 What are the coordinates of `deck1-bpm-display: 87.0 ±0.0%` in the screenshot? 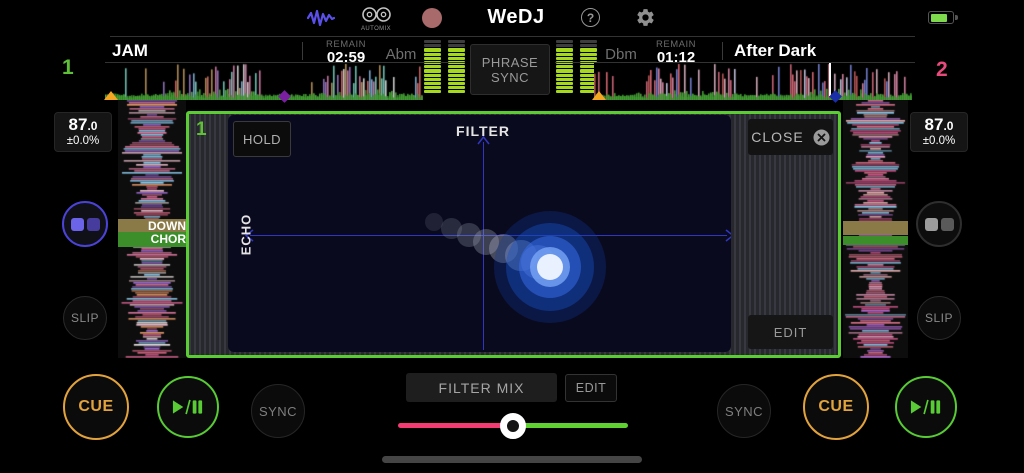 It's located at (83, 132).